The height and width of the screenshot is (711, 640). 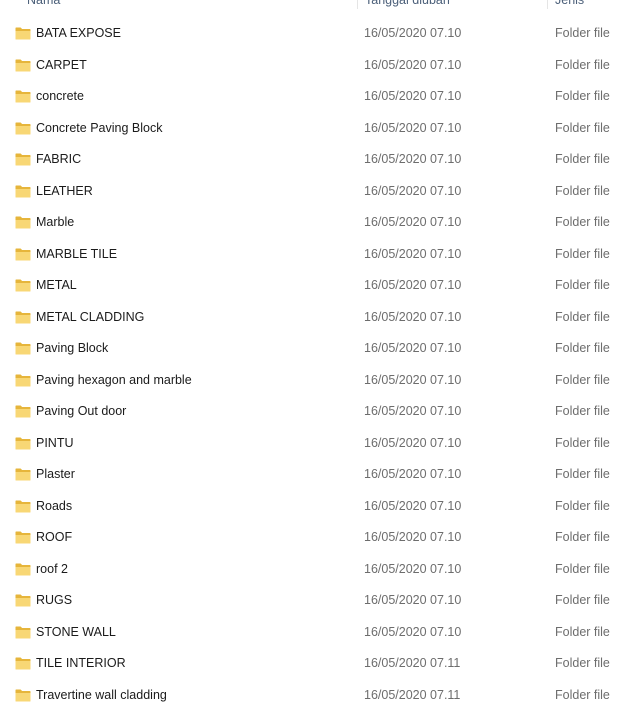 I want to click on file-row: MARBLE TILE 16/05/2020 07.10 Folder file, so click(x=320, y=255).